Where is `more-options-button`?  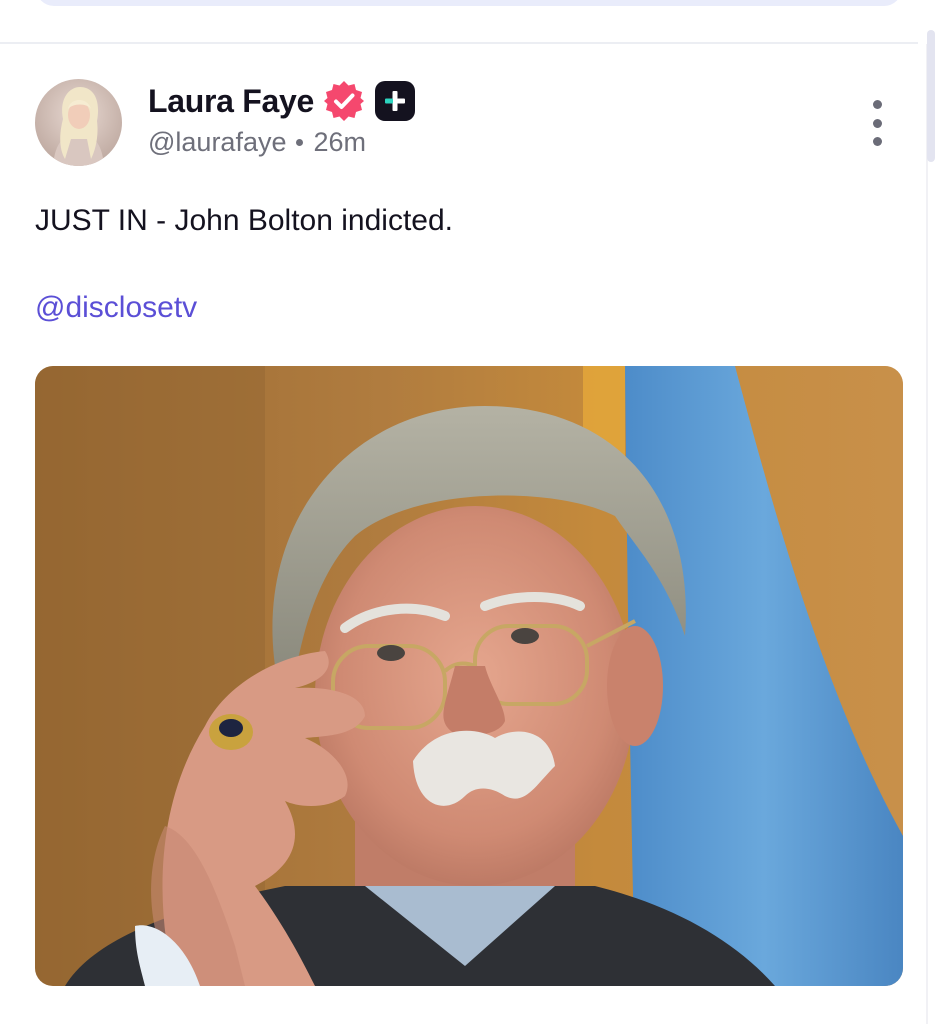 more-options-button is located at coordinates (877, 123).